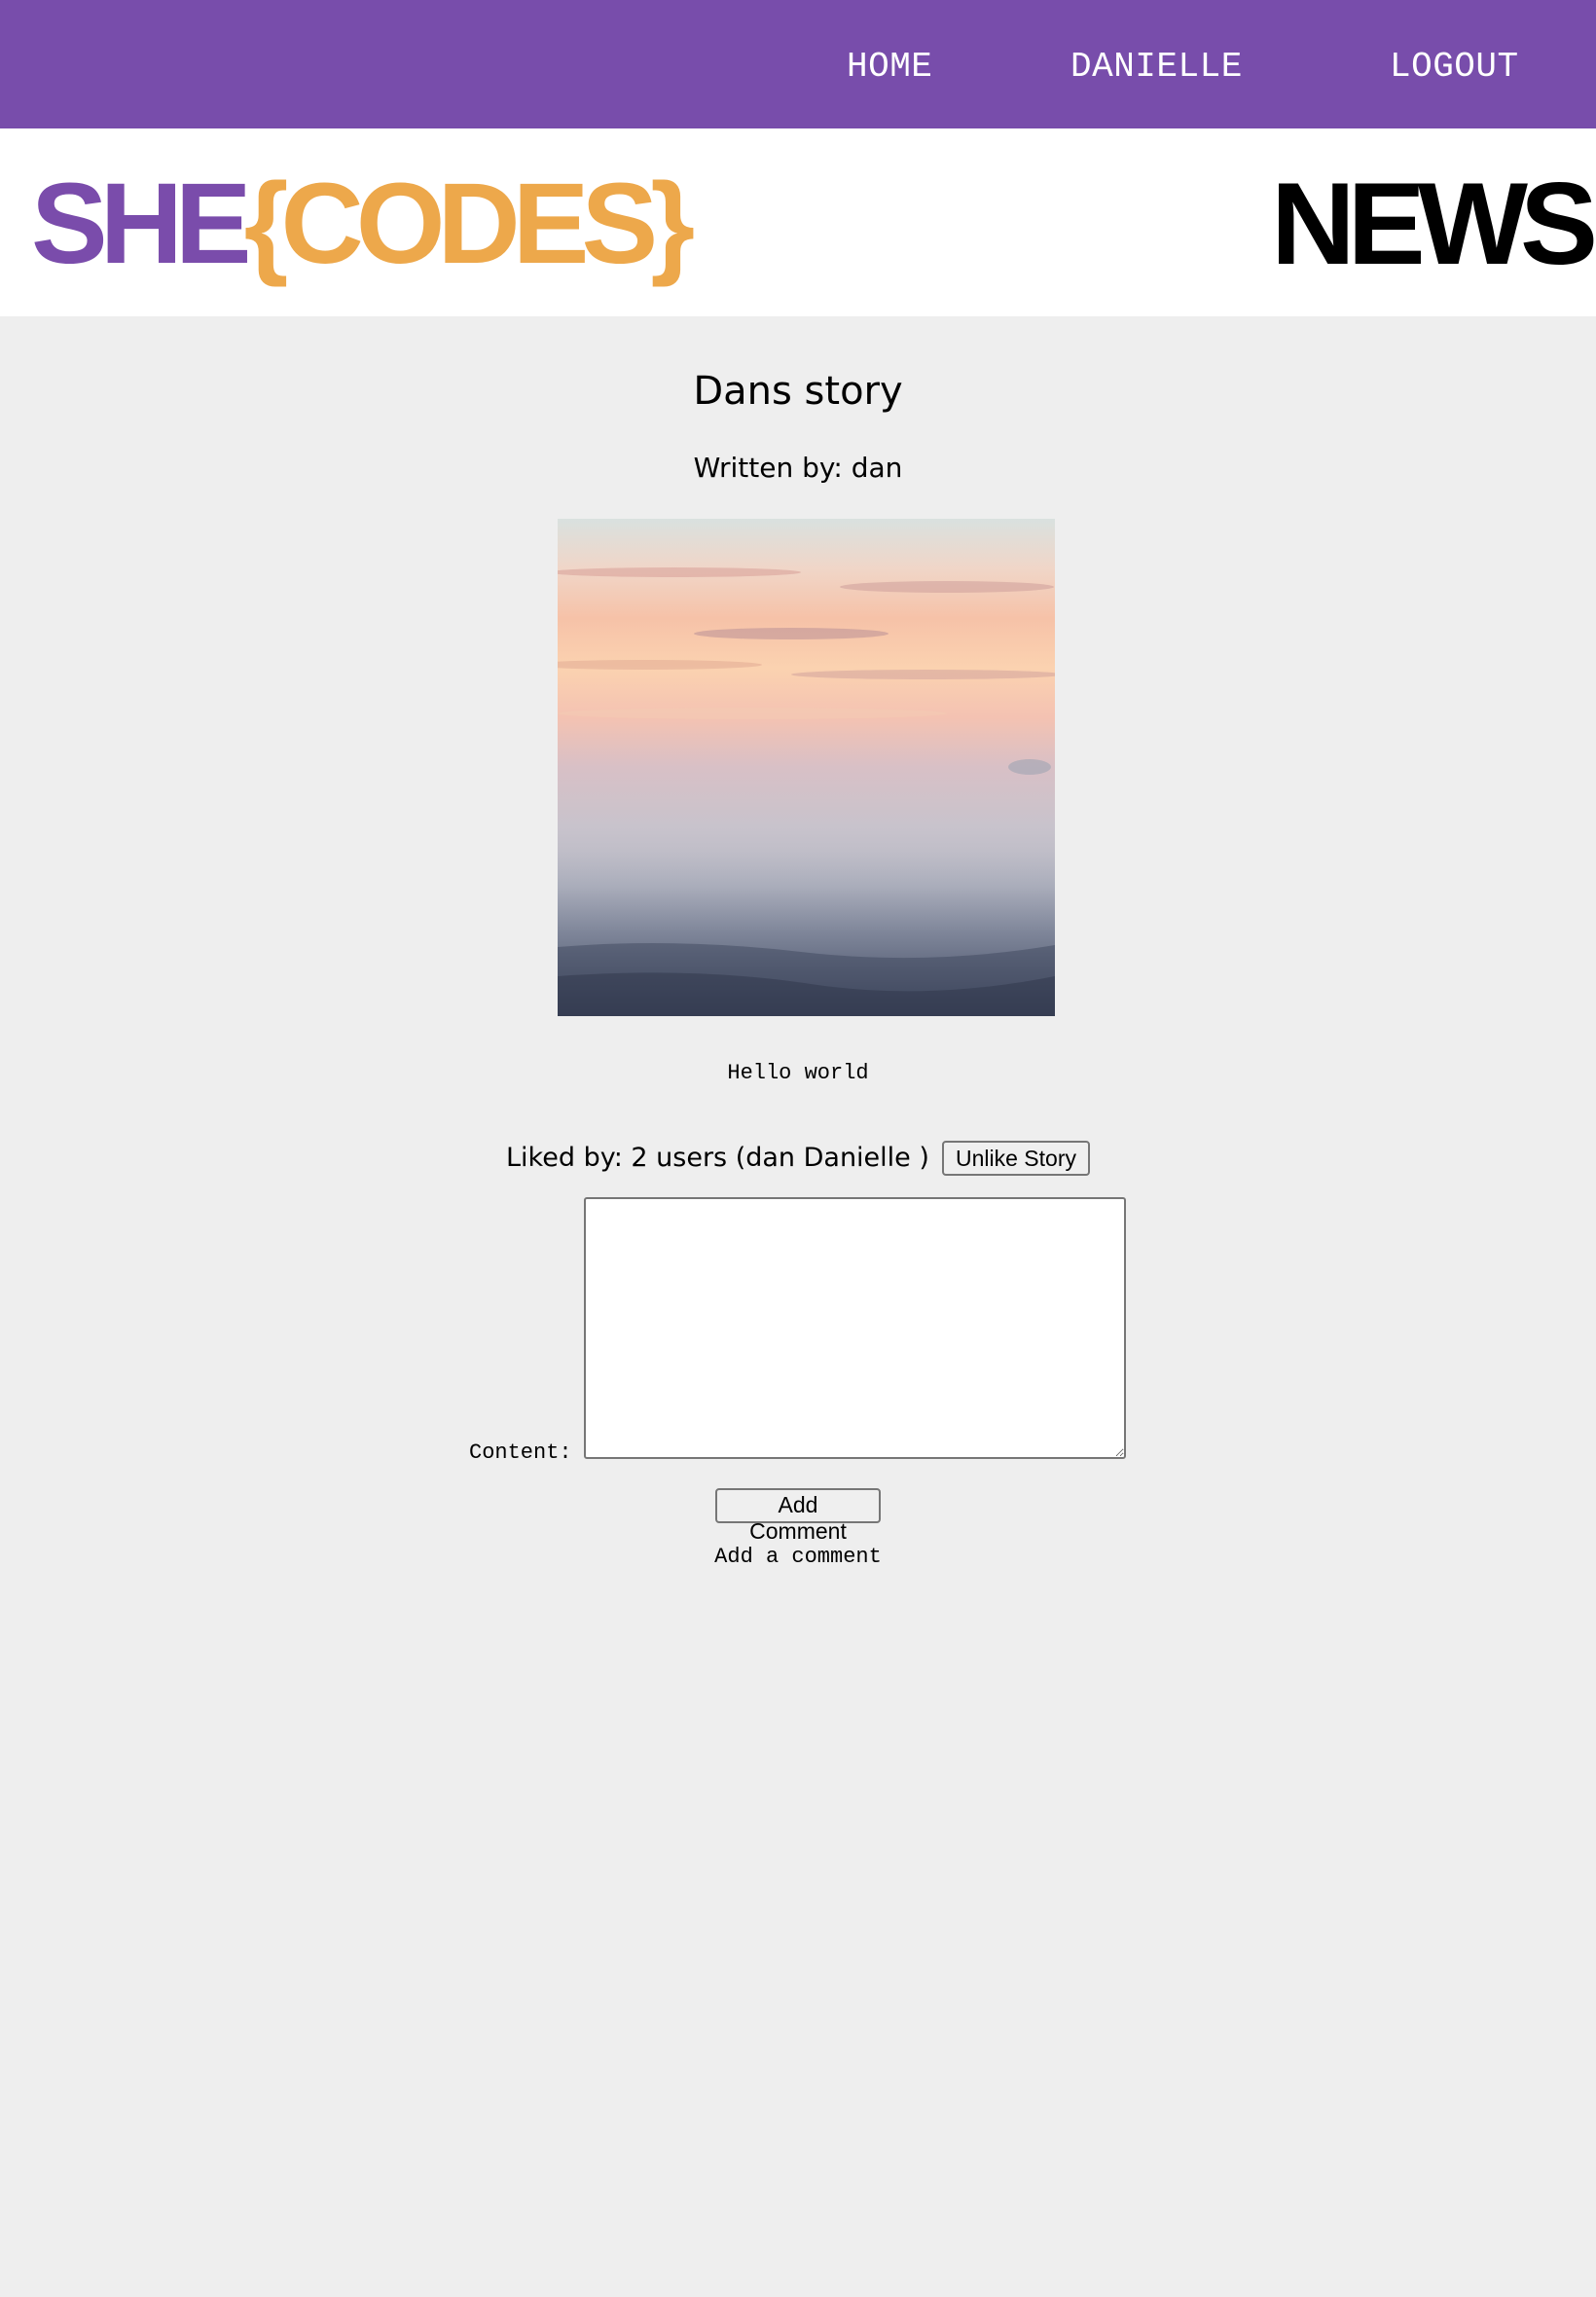 The width and height of the screenshot is (1596, 2297). Describe the element at coordinates (1454, 67) in the screenshot. I see `nav-logout-link: LOGOUT` at that location.